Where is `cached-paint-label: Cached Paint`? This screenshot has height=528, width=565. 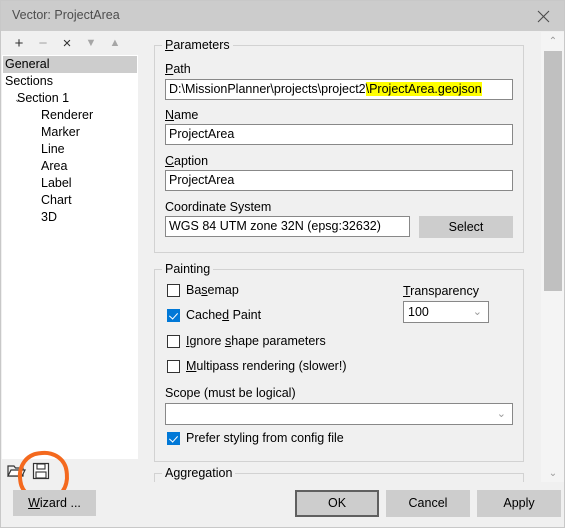 cached-paint-label: Cached Paint is located at coordinates (224, 315).